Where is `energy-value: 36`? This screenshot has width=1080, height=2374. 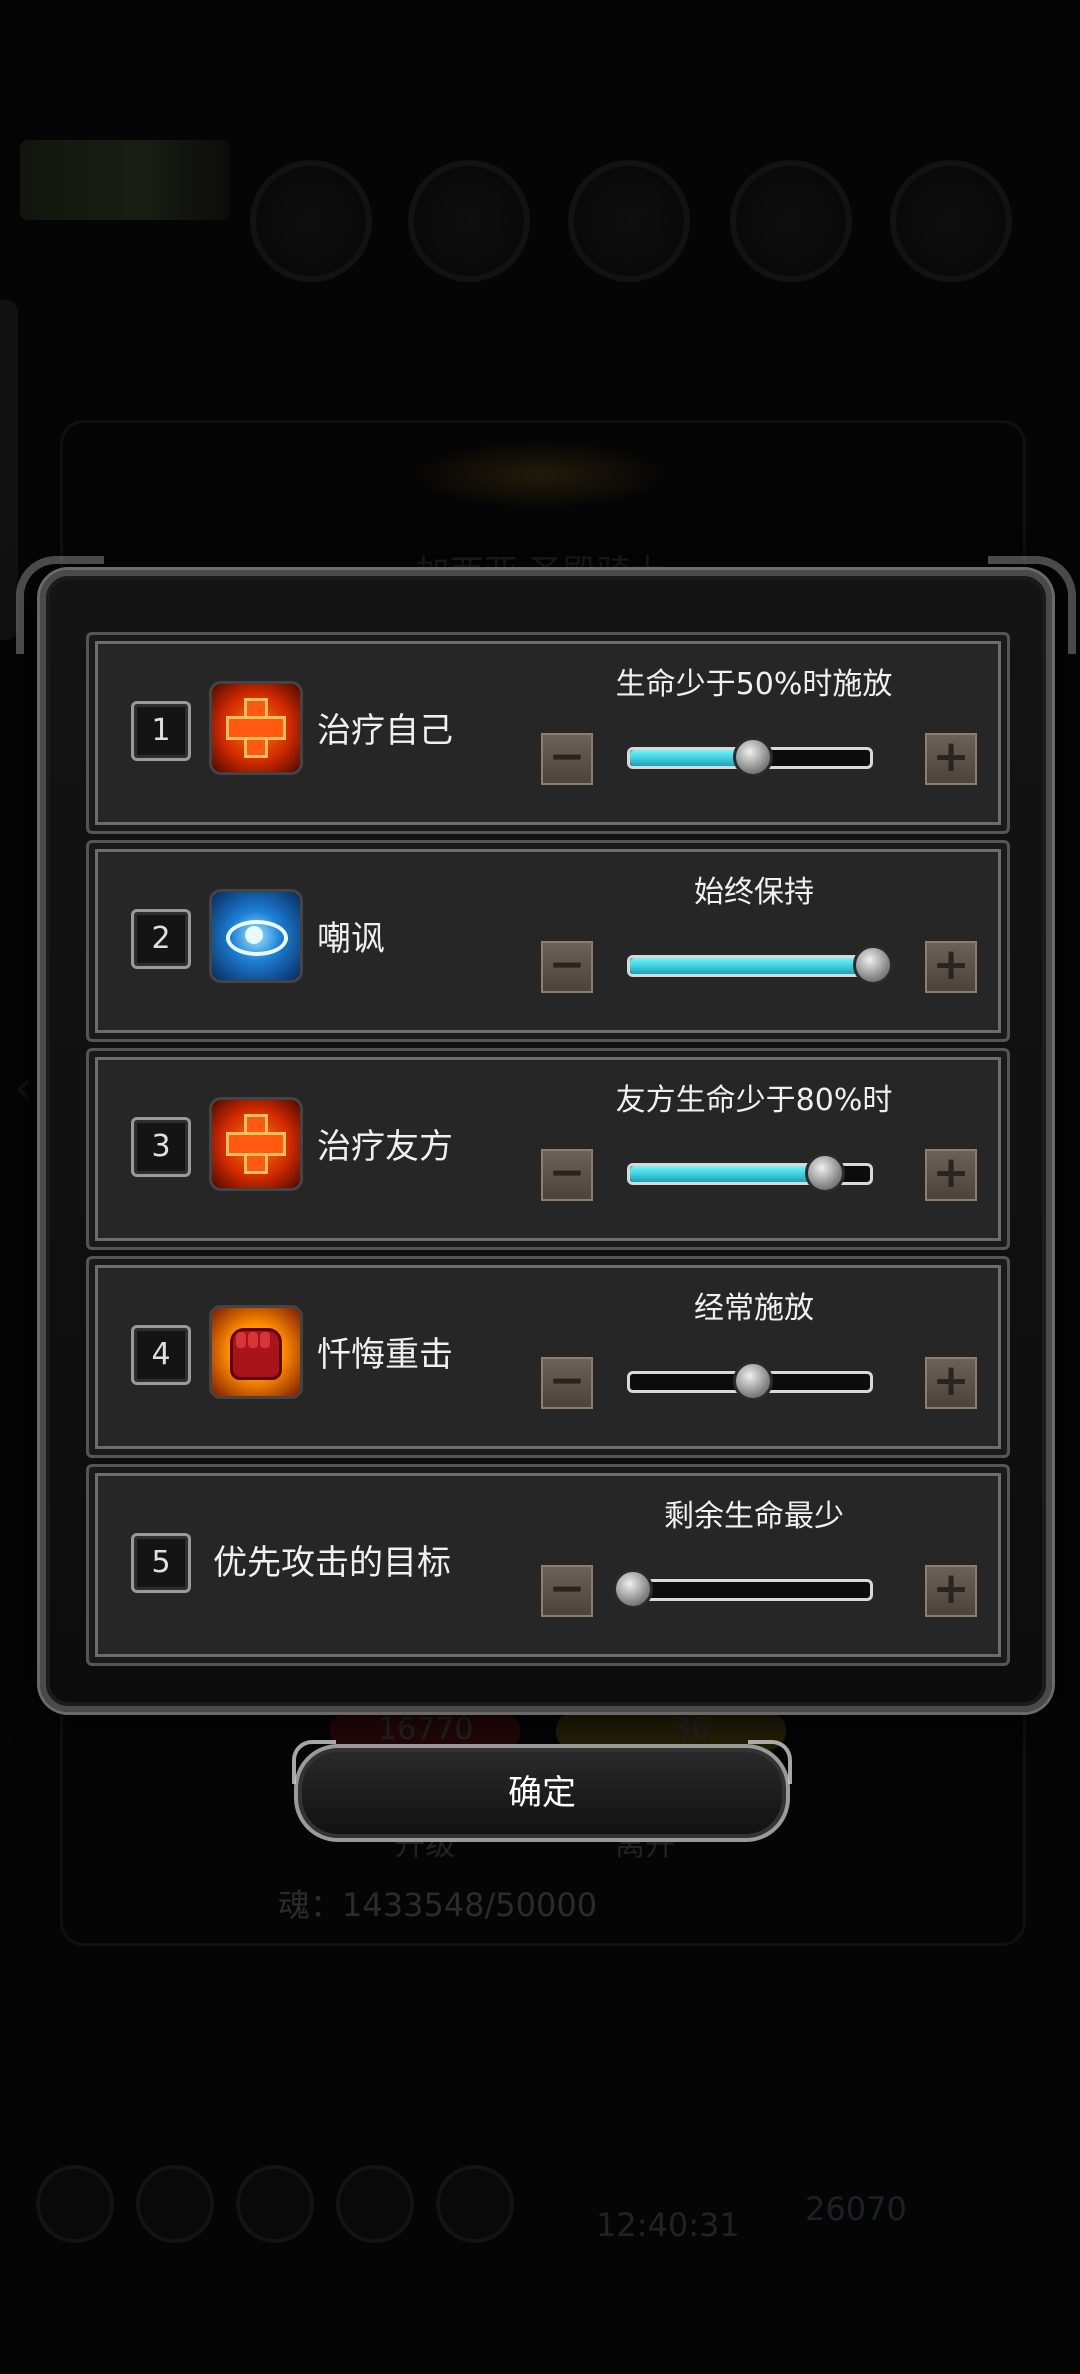 energy-value: 36 is located at coordinates (691, 1729).